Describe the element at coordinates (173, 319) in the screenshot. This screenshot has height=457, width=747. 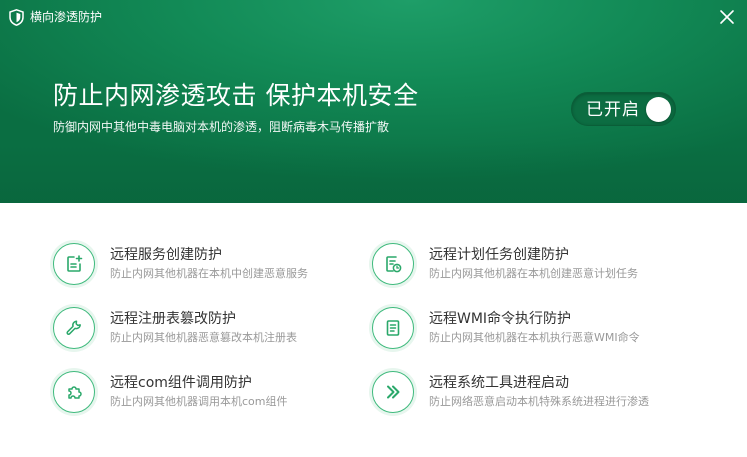
I see `feature-title: 远程注册表篡改防护` at that location.